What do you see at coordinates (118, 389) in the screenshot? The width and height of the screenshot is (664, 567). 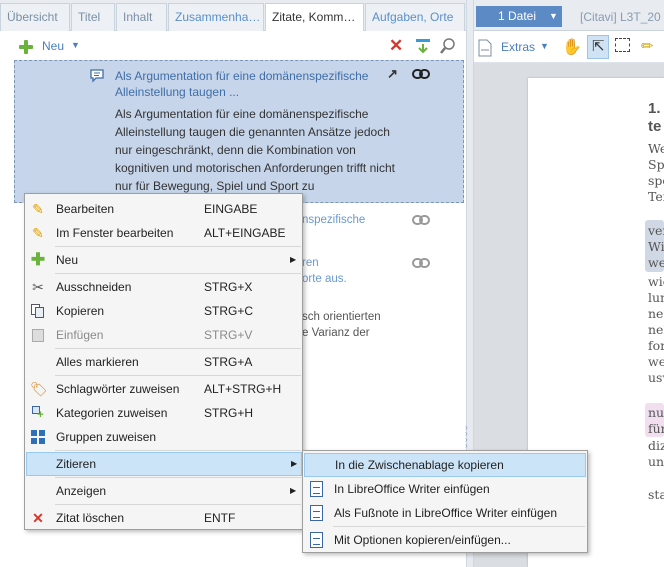 I see `menu-item-label: Schlagwörter zuweisen` at bounding box center [118, 389].